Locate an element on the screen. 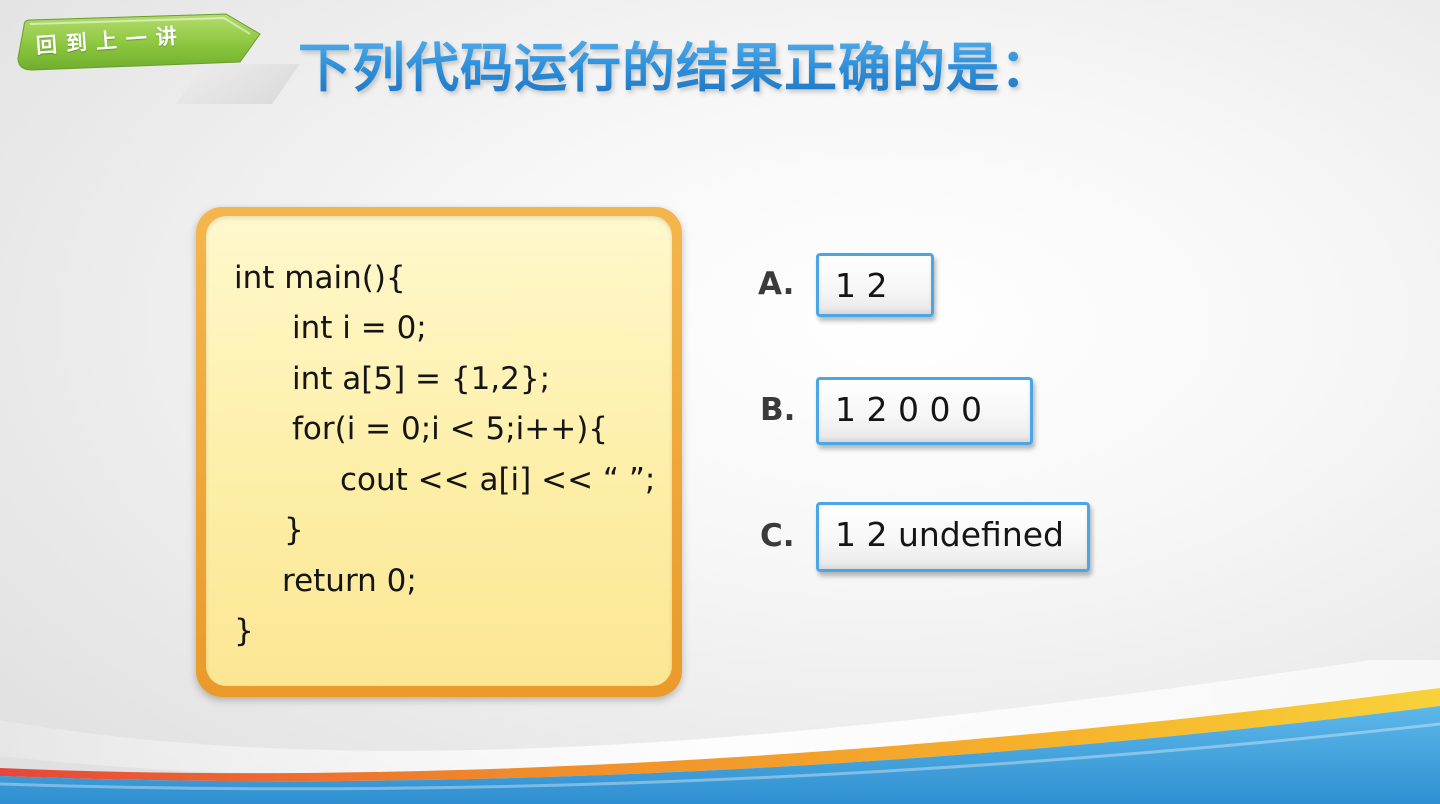 Image resolution: width=1440 pixels, height=804 pixels. code-line: int main(){ is located at coordinates (320, 278).